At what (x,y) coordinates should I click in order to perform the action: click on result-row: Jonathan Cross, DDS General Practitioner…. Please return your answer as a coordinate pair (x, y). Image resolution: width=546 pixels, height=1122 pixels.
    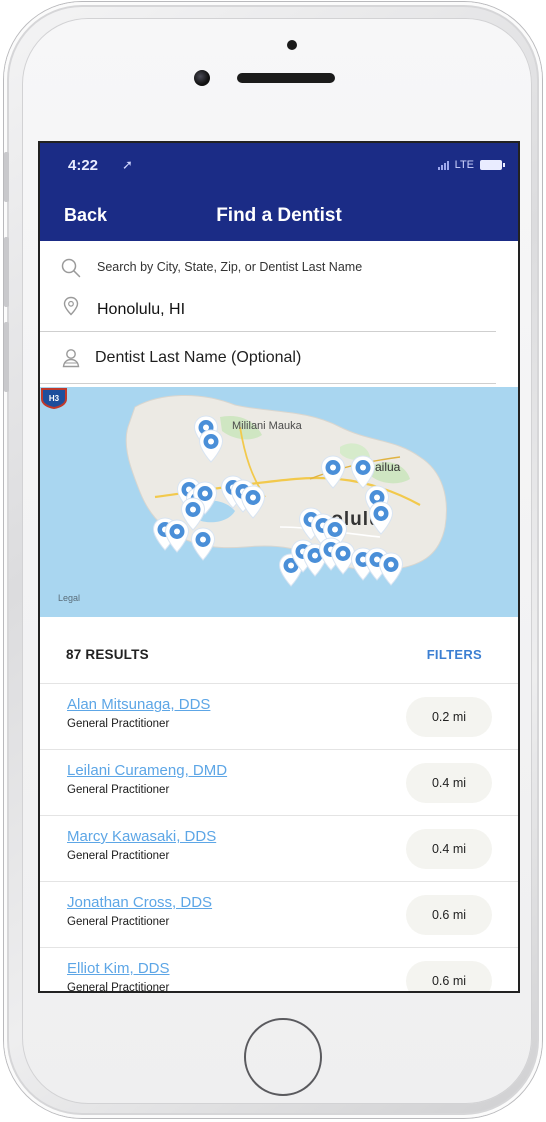
    Looking at the image, I should click on (279, 914).